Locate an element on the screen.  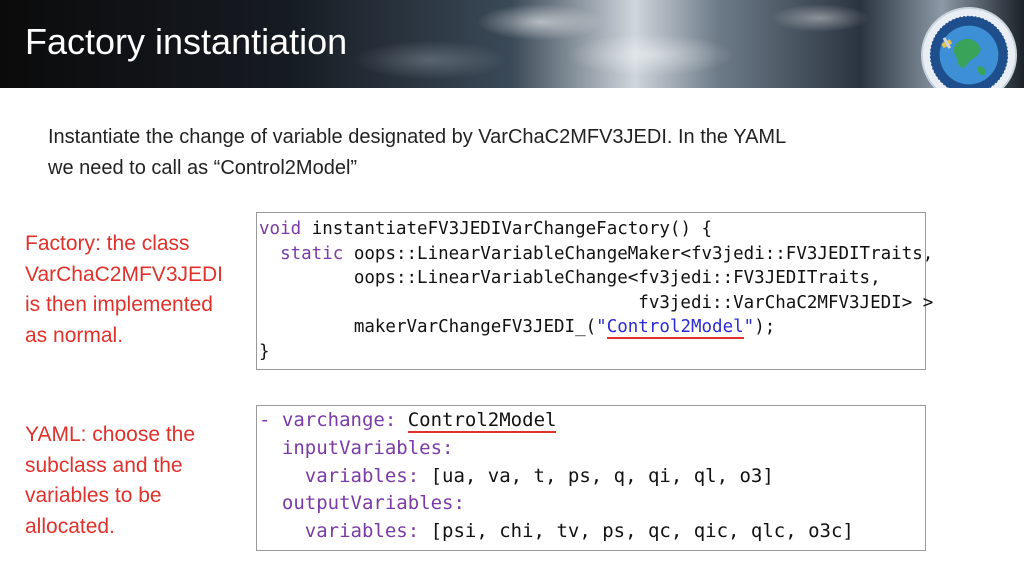
slide-title: Factory instantiation is located at coordinates (186, 41).